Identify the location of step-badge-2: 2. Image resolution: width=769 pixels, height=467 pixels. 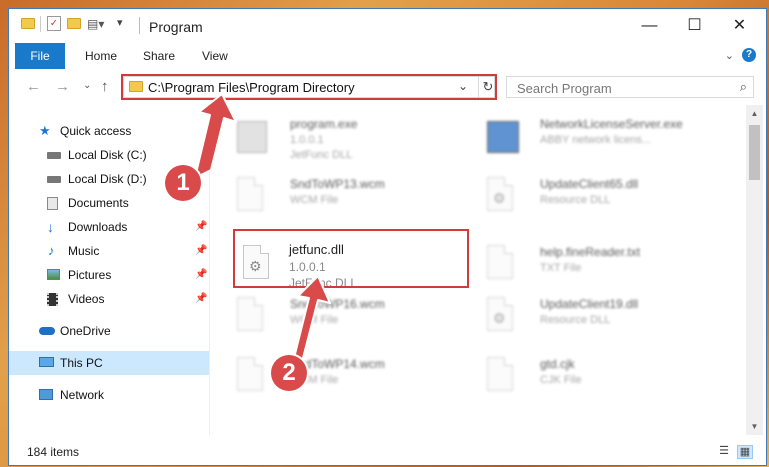
(289, 373).